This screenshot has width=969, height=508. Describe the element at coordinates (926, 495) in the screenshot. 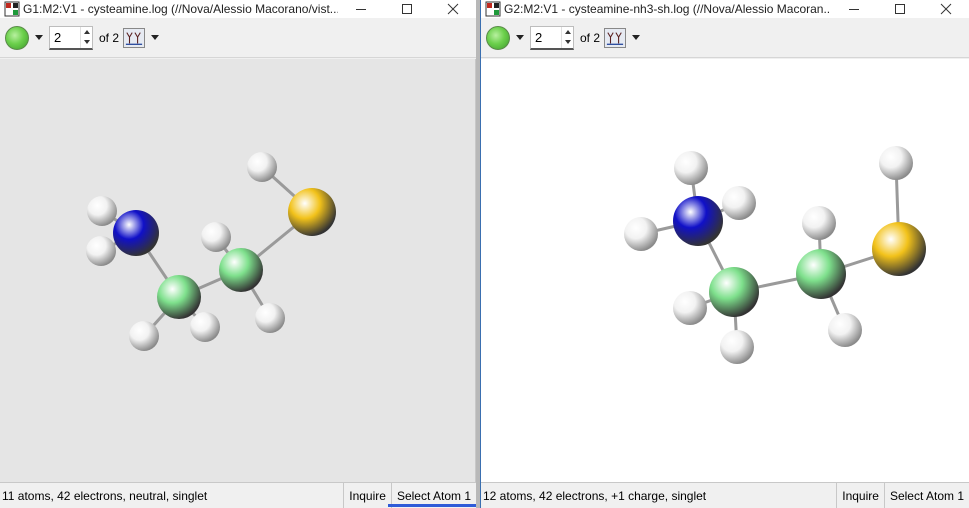

I see `action-indicator: Select Atom 1` at that location.